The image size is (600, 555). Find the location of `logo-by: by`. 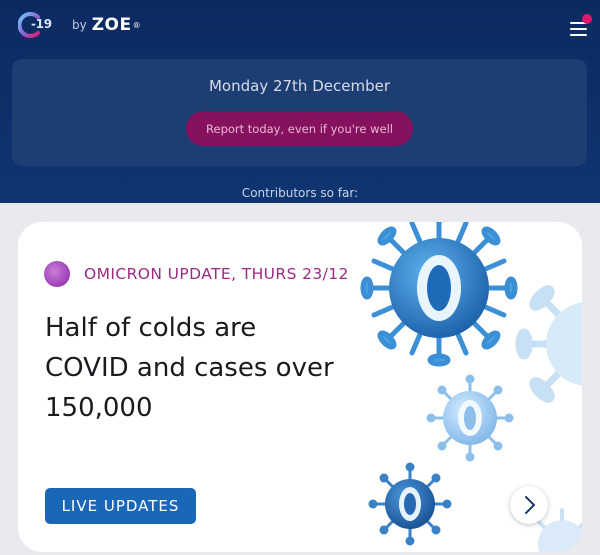

logo-by: by is located at coordinates (79, 25).